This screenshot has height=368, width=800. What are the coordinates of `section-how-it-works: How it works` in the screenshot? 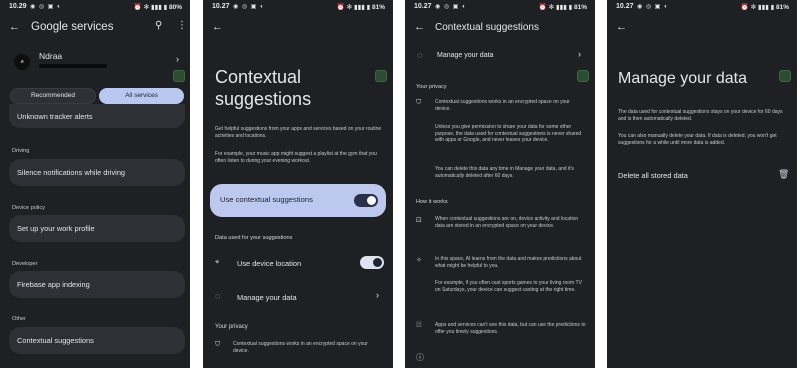 It's located at (432, 202).